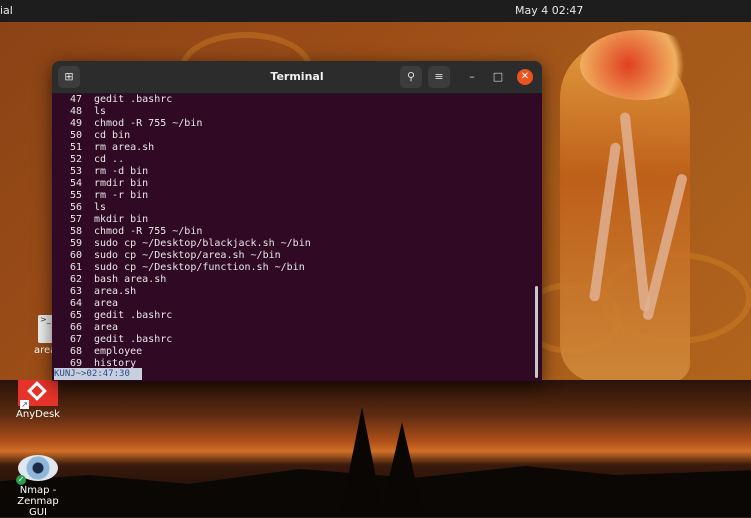 This screenshot has width=751, height=518. What do you see at coordinates (297, 77) in the screenshot?
I see `terminal-titlebar: ⊞ Terminal ⚲ ≡ – □ ✕` at bounding box center [297, 77].